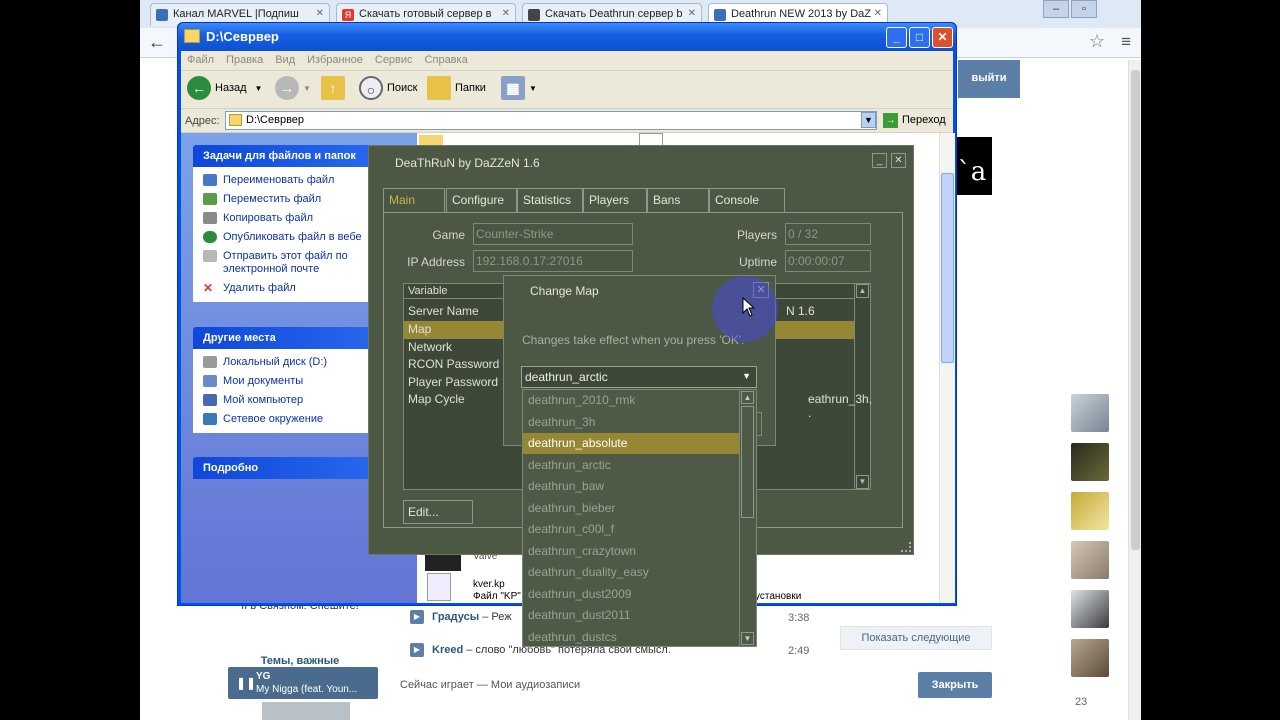 The image size is (1280, 720). What do you see at coordinates (298, 180) in the screenshot?
I see `rename-file-link: Переименовать файл` at bounding box center [298, 180].